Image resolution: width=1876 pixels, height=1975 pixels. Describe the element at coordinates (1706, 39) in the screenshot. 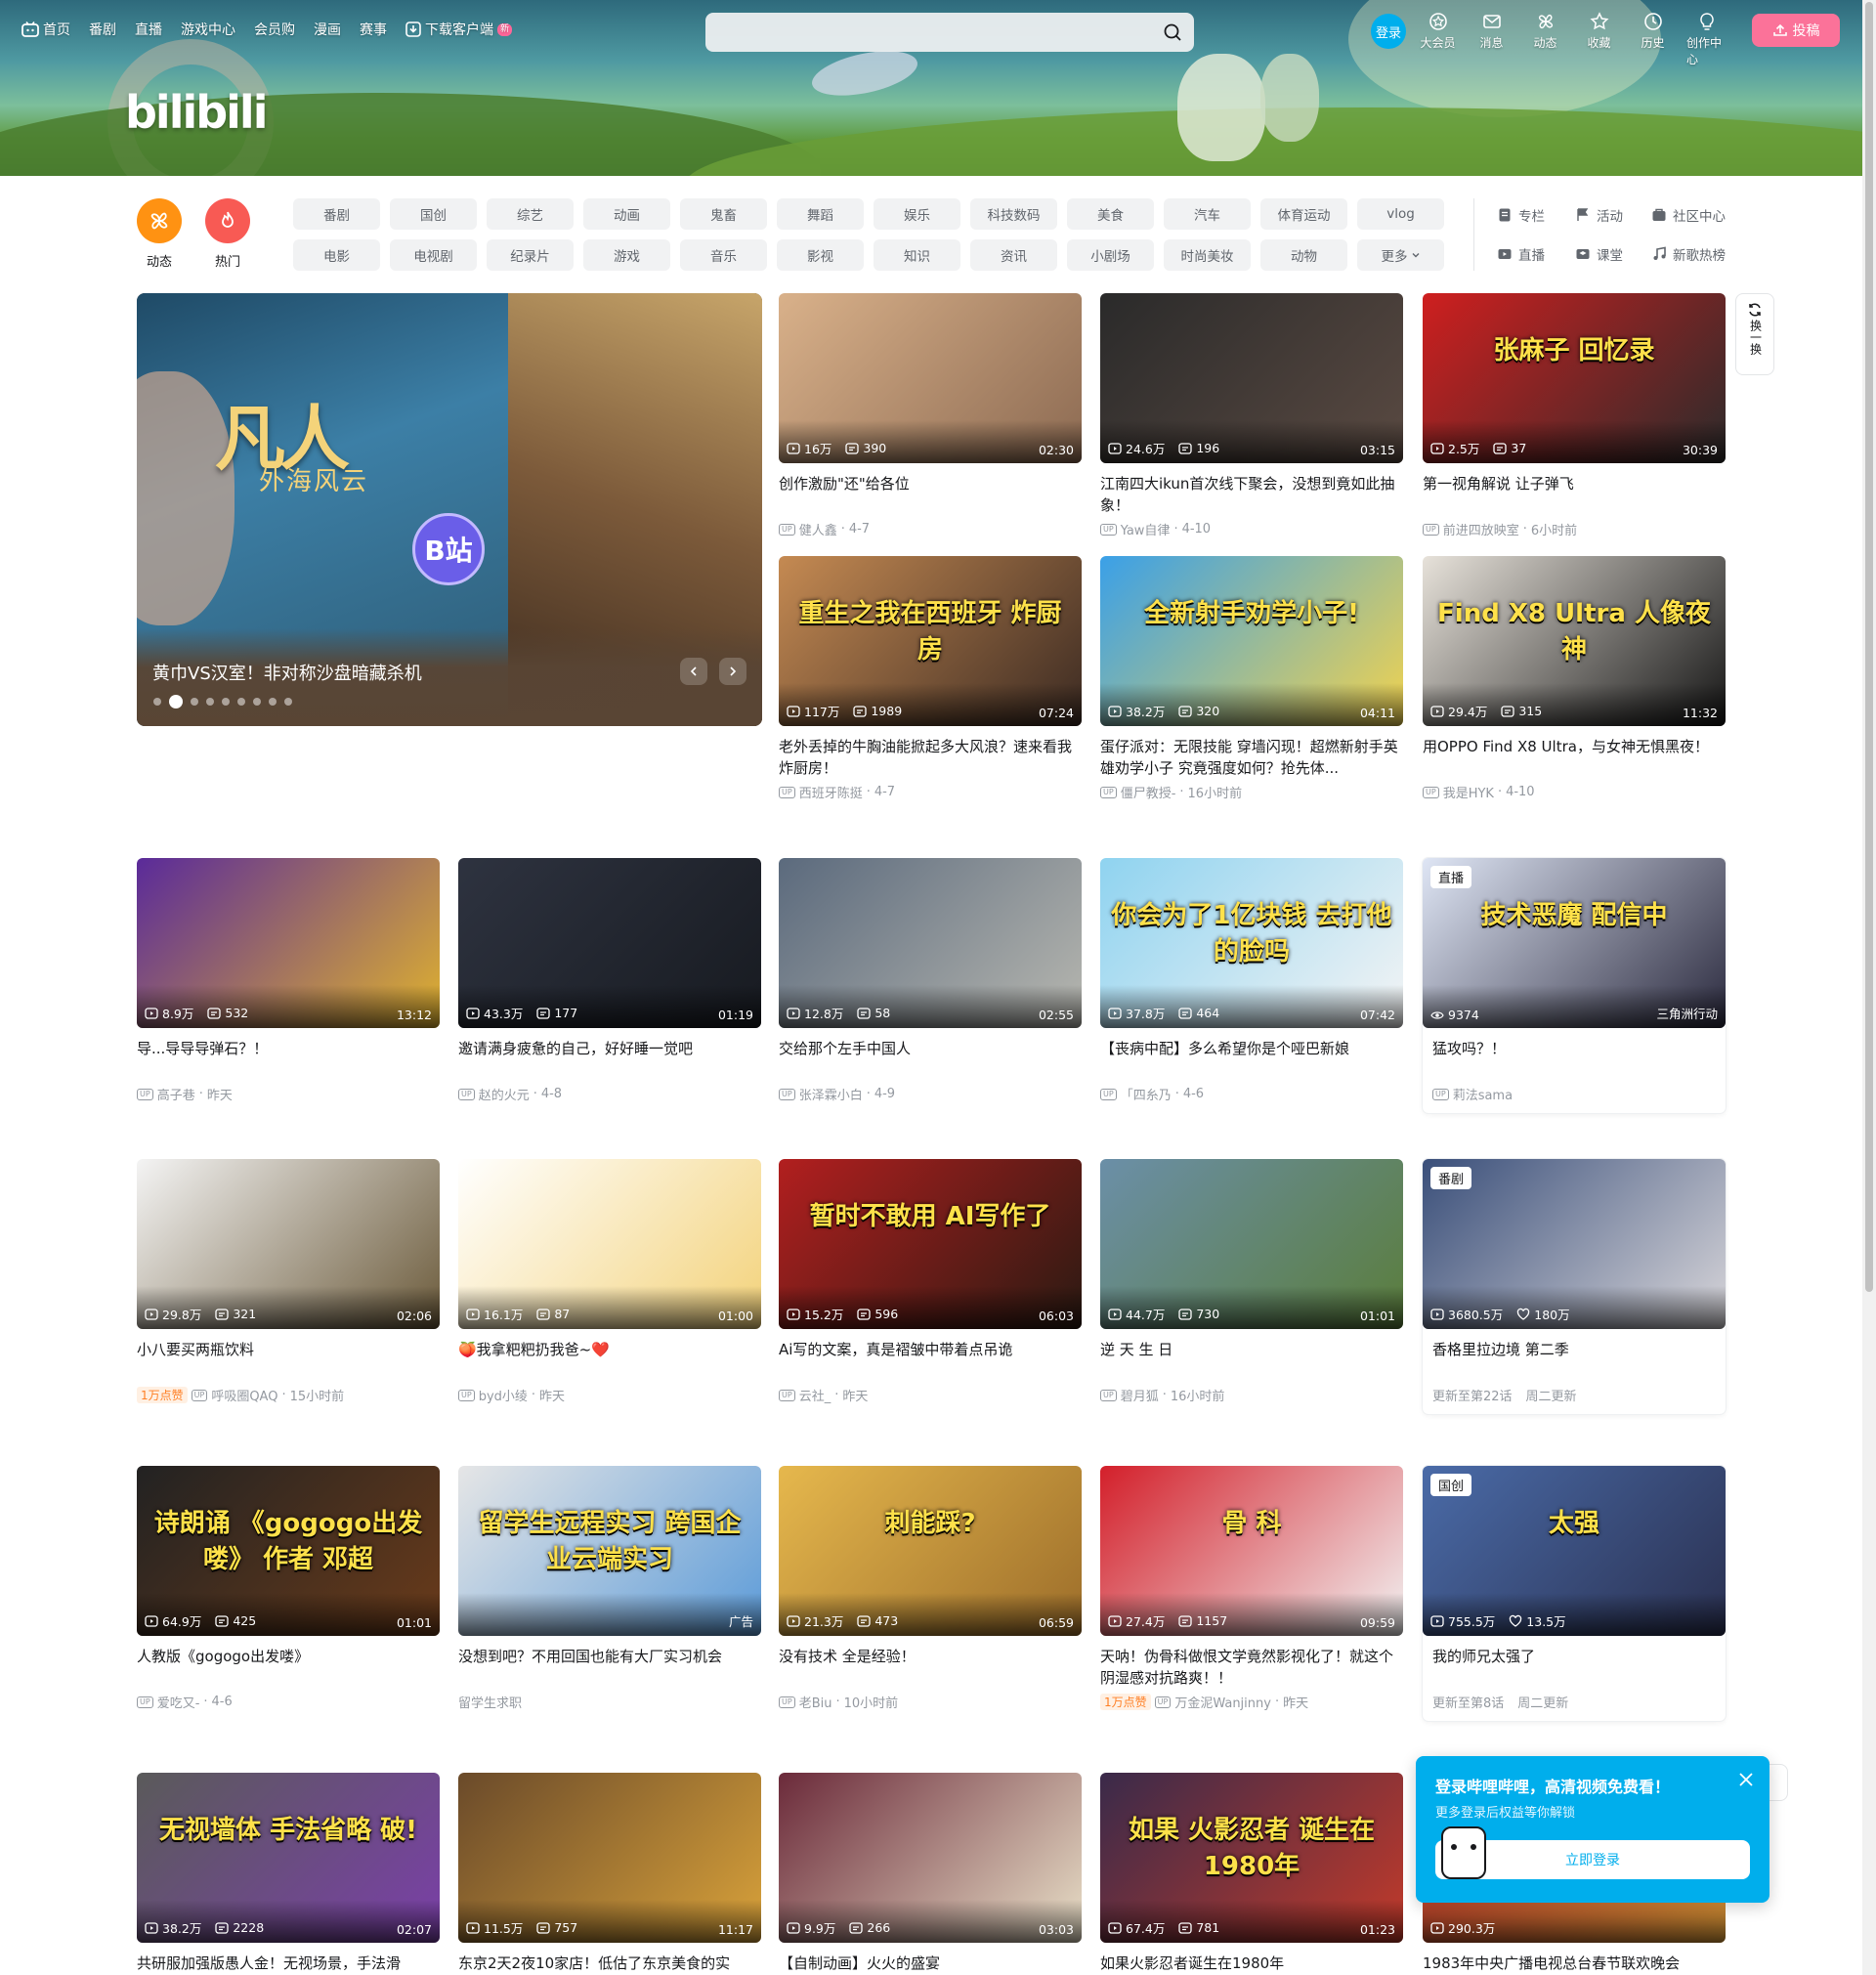

I see `nav-creator-center: 创作中心` at that location.